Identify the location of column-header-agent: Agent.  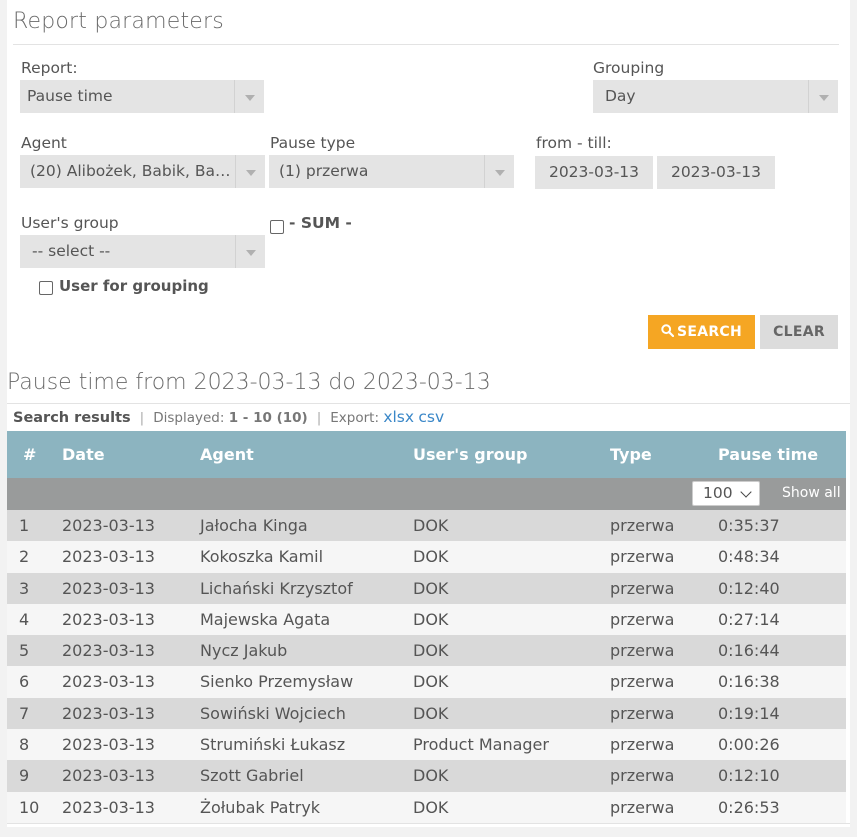
(227, 454).